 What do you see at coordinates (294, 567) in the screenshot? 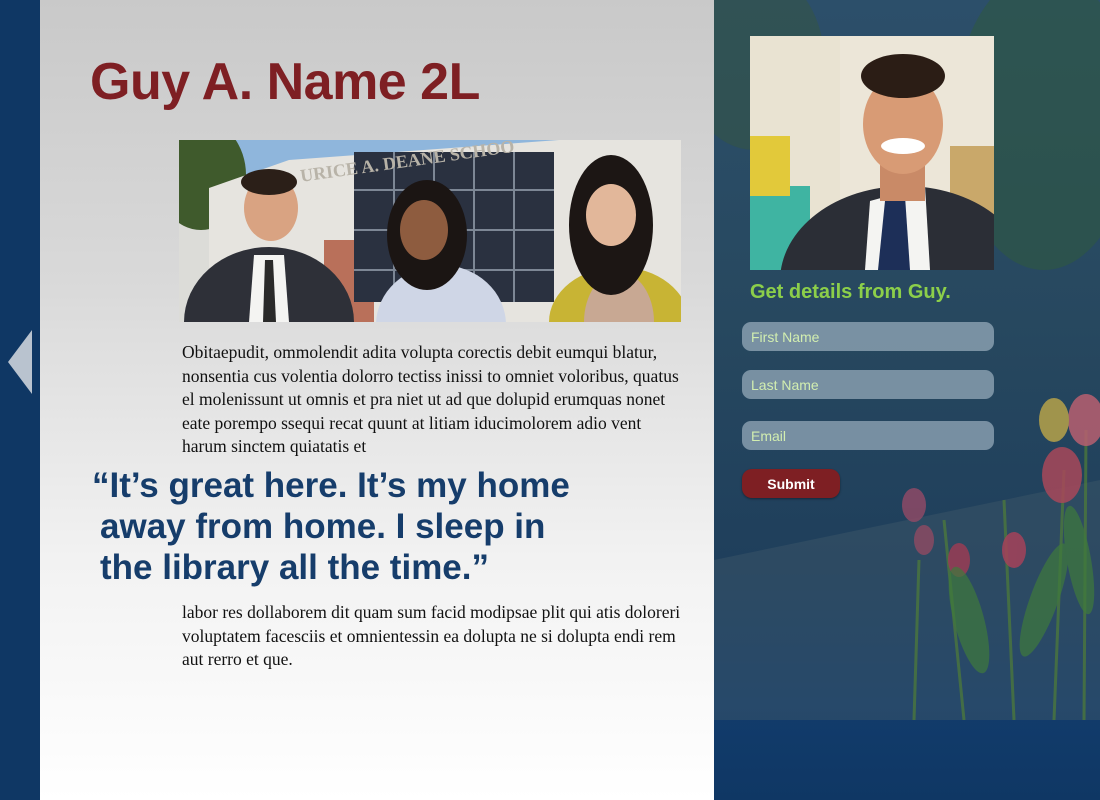
I see `pull-quote-line: the library all the time.”` at bounding box center [294, 567].